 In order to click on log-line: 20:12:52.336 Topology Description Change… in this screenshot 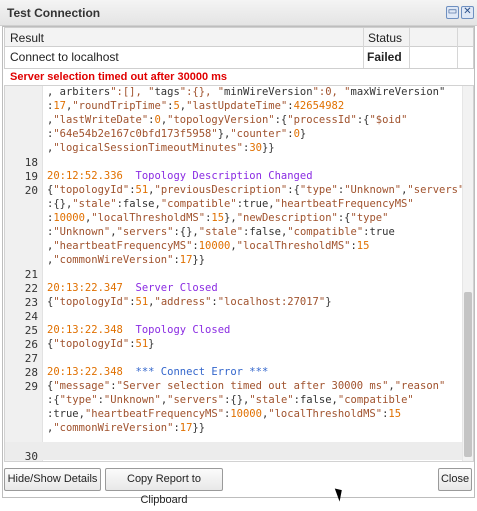, I will do `click(180, 176)`.